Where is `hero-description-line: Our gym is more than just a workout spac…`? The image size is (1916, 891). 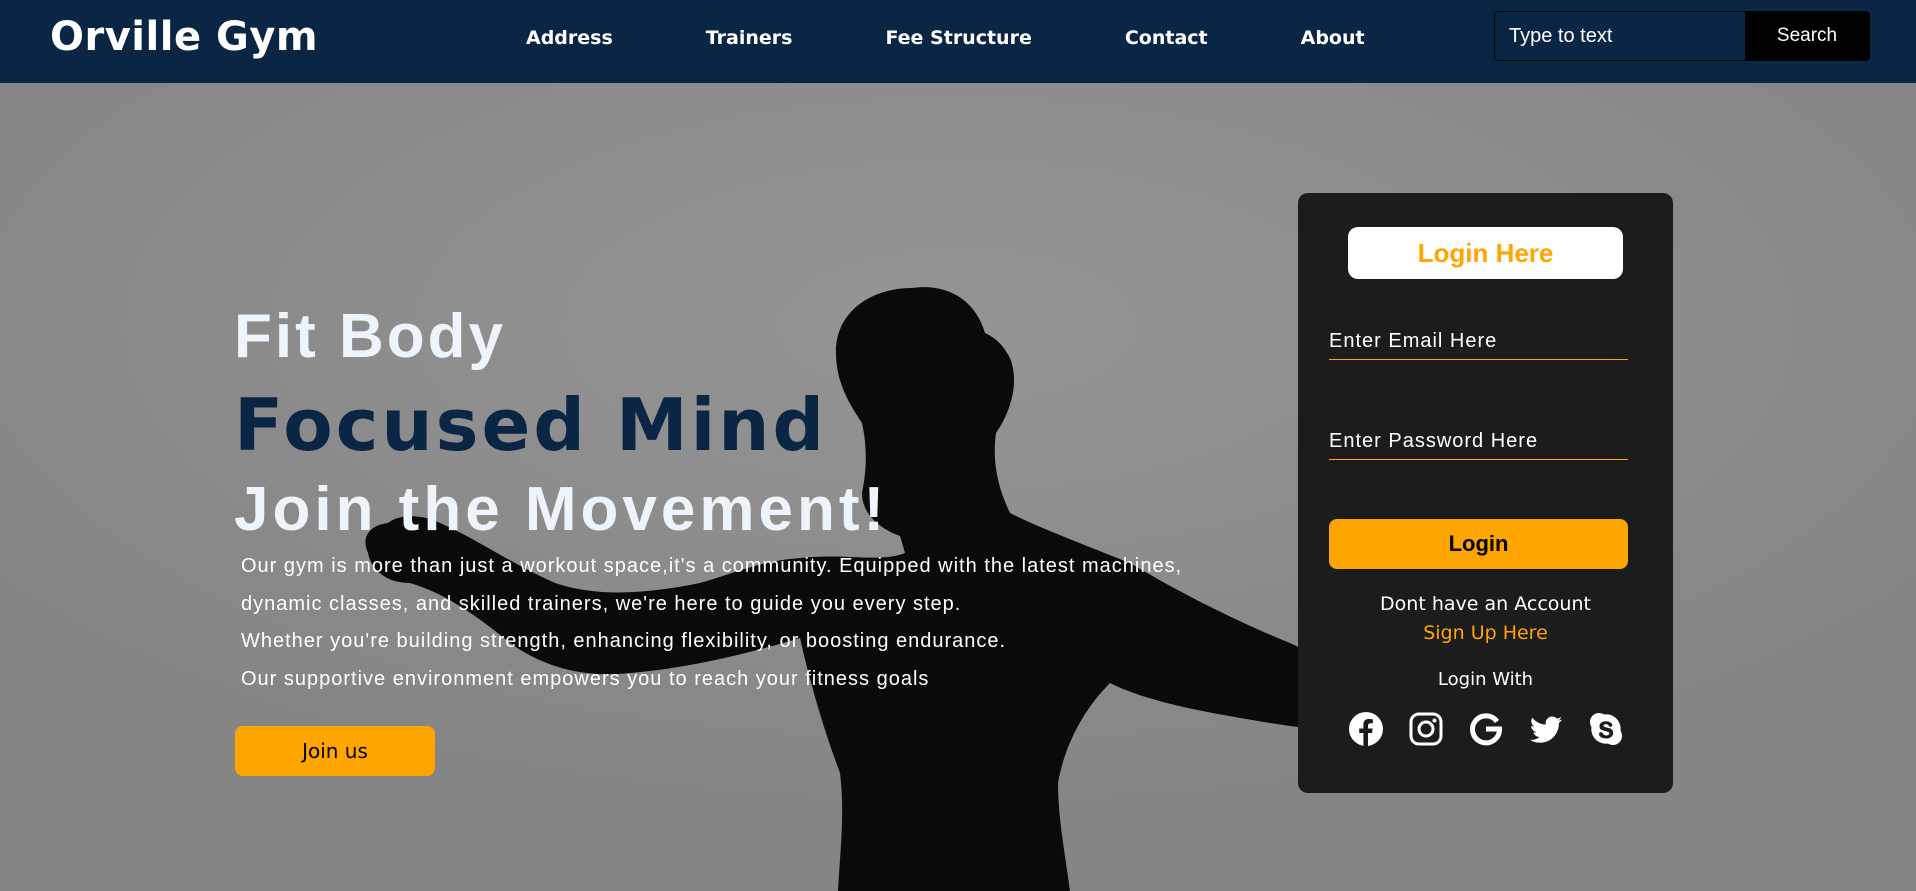 hero-description-line: Our gym is more than just a workout spac… is located at coordinates (712, 566).